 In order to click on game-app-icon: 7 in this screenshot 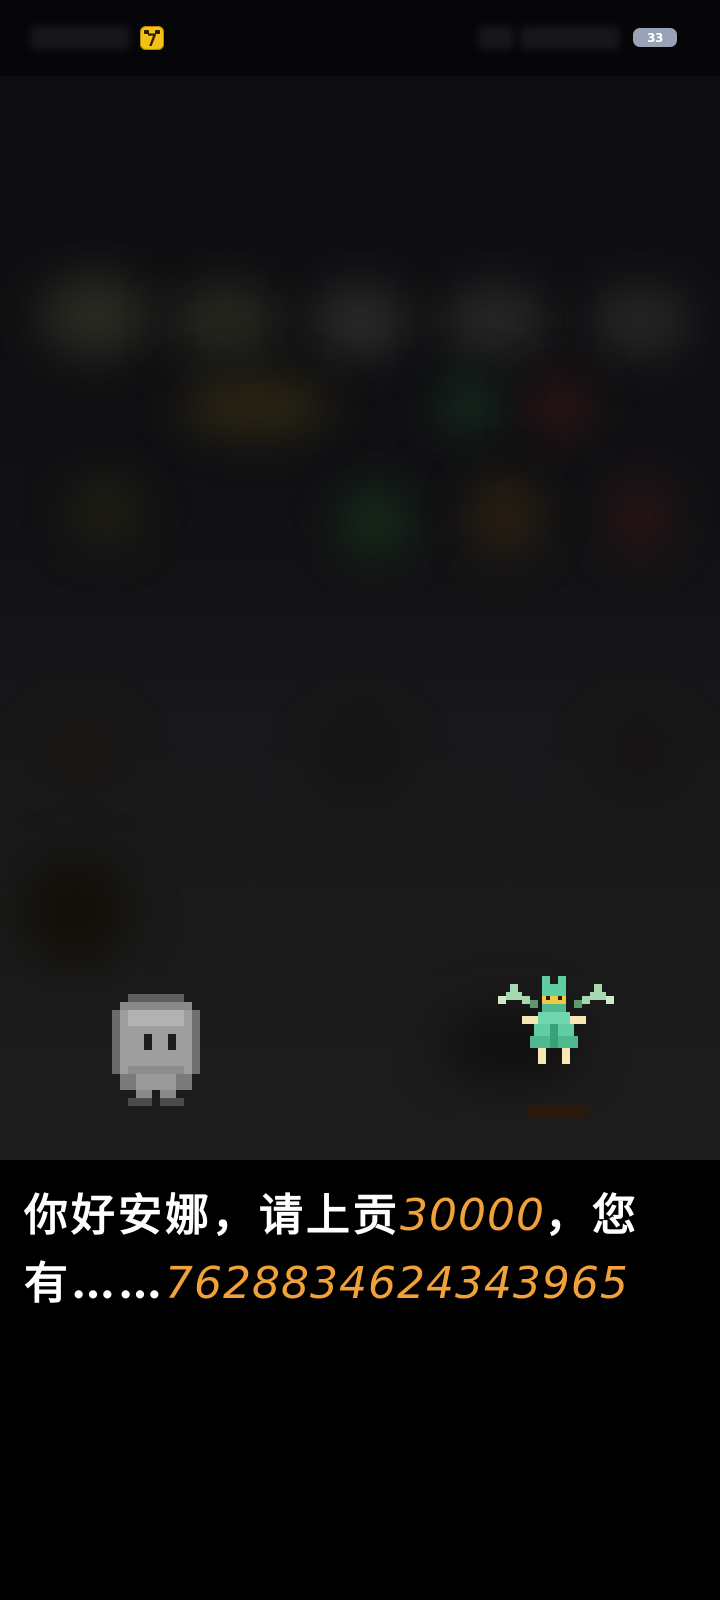, I will do `click(152, 38)`.